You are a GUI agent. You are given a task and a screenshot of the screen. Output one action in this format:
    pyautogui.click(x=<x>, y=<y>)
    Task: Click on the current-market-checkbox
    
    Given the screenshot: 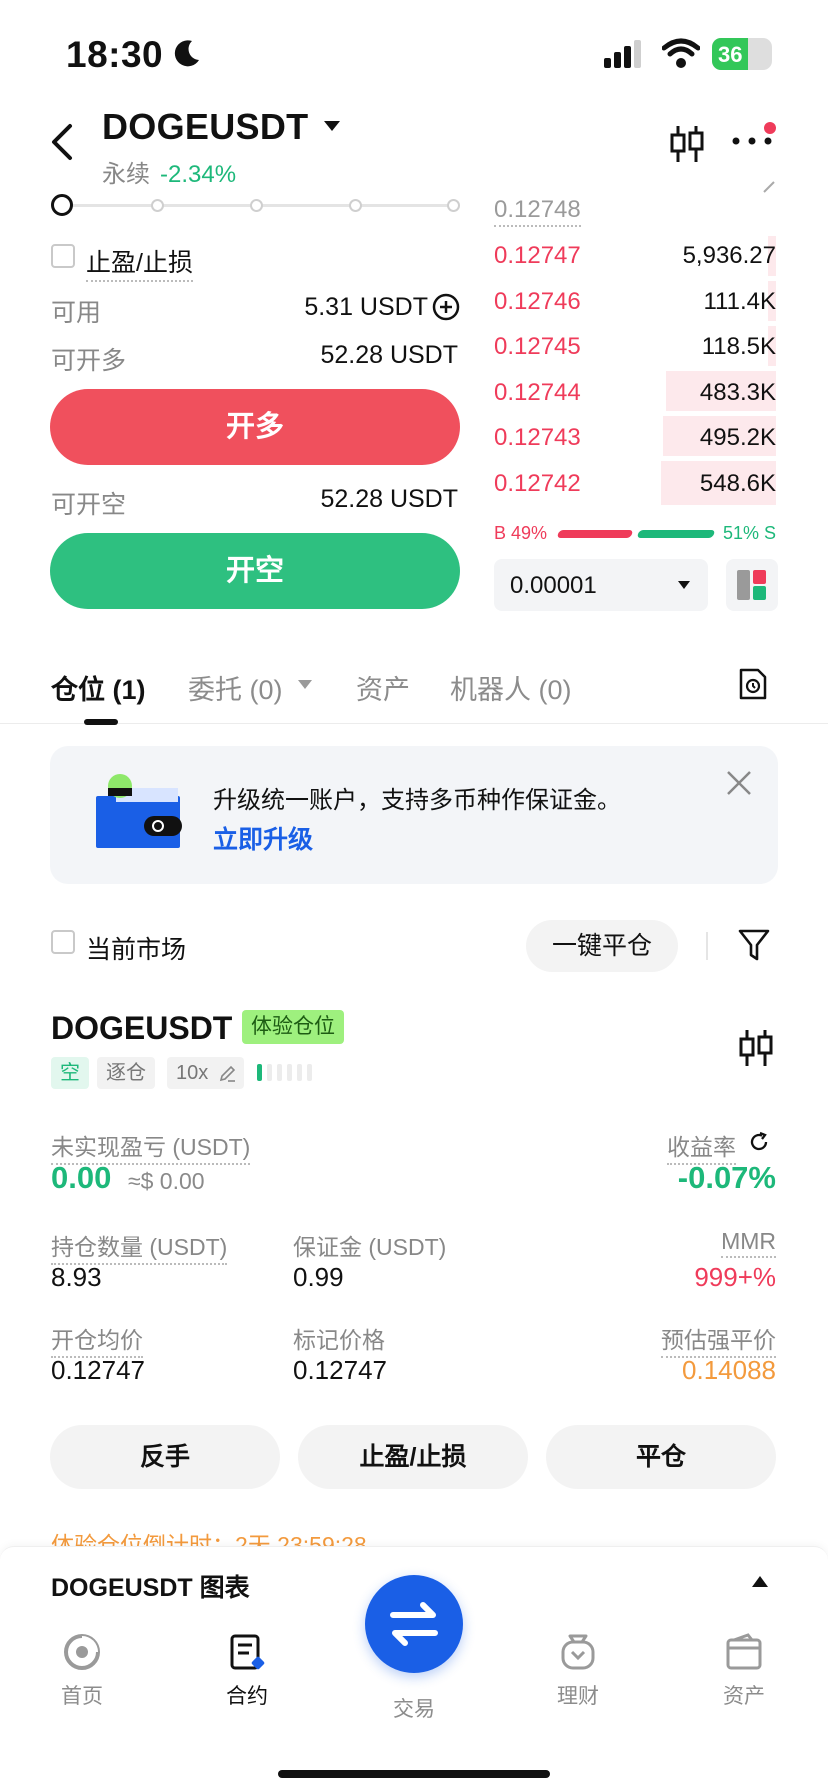 What is the action you would take?
    pyautogui.click(x=63, y=942)
    